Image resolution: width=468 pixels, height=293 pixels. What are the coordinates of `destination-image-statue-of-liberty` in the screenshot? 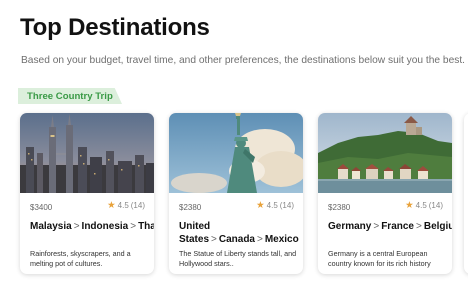 It's located at (236, 153).